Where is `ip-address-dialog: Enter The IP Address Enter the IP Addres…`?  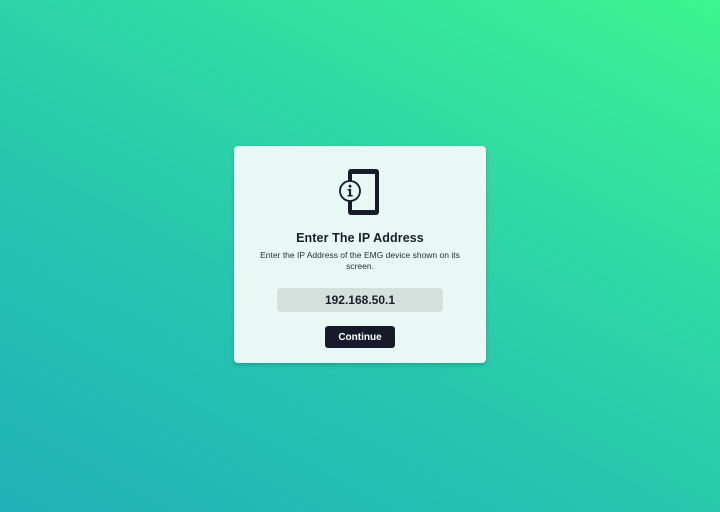 ip-address-dialog: Enter The IP Address Enter the IP Addres… is located at coordinates (360, 254).